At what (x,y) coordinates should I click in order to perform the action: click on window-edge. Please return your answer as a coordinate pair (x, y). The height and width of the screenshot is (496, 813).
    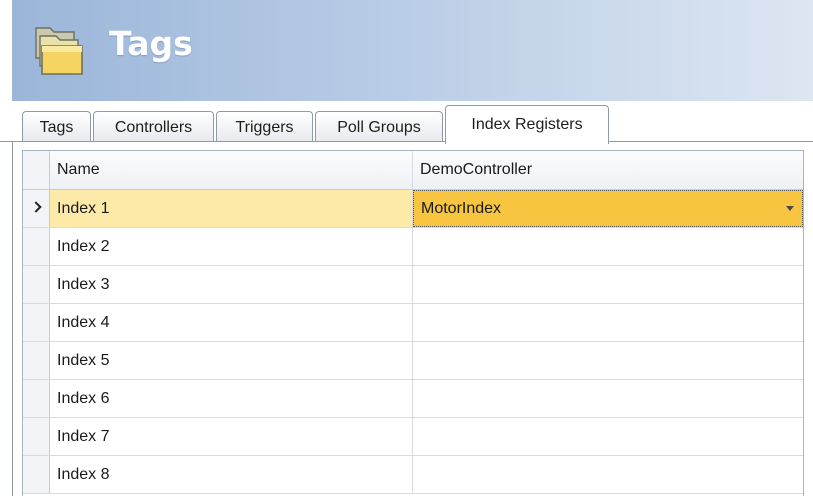
    Looking at the image, I should click on (6, 248).